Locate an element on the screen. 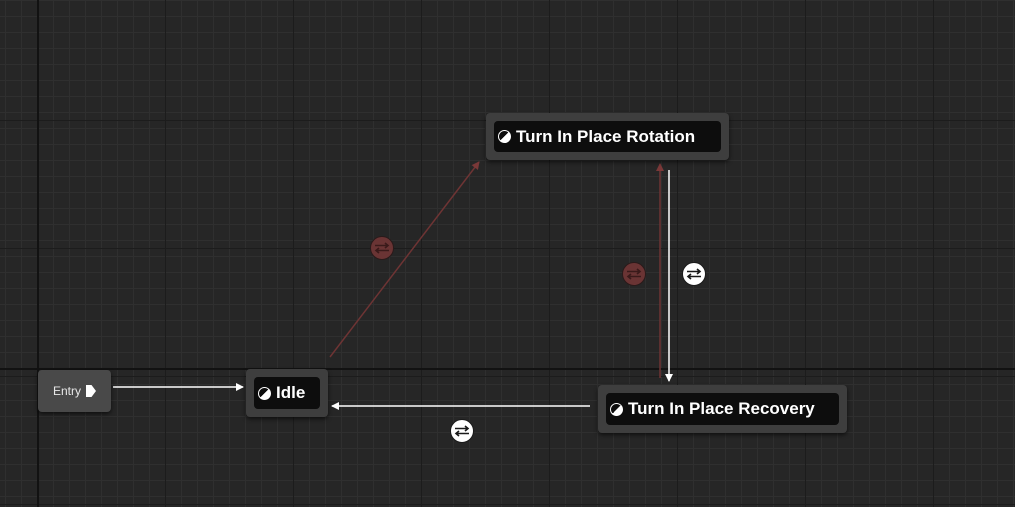 This screenshot has height=507, width=1015. transition-icon-rotation-to-recovery is located at coordinates (694, 274).